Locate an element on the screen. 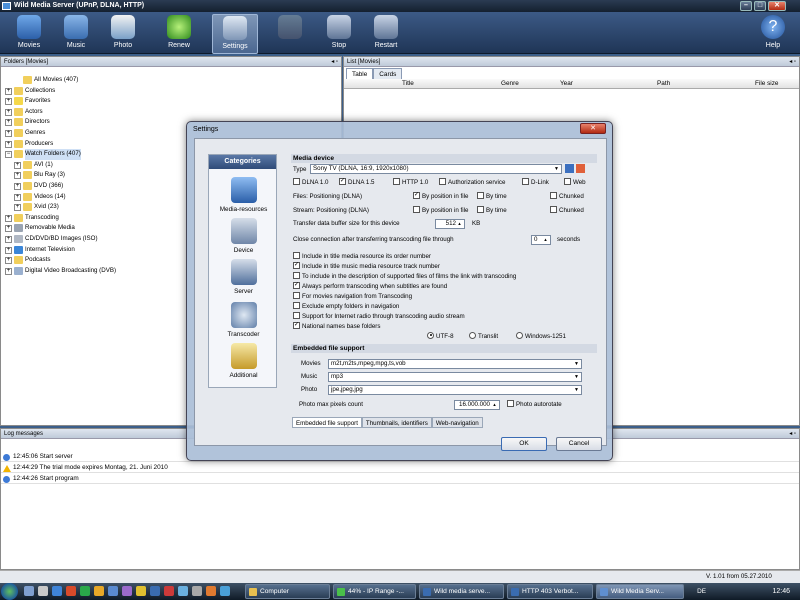 This screenshot has width=800, height=600. stop-button: Stop is located at coordinates (339, 34).